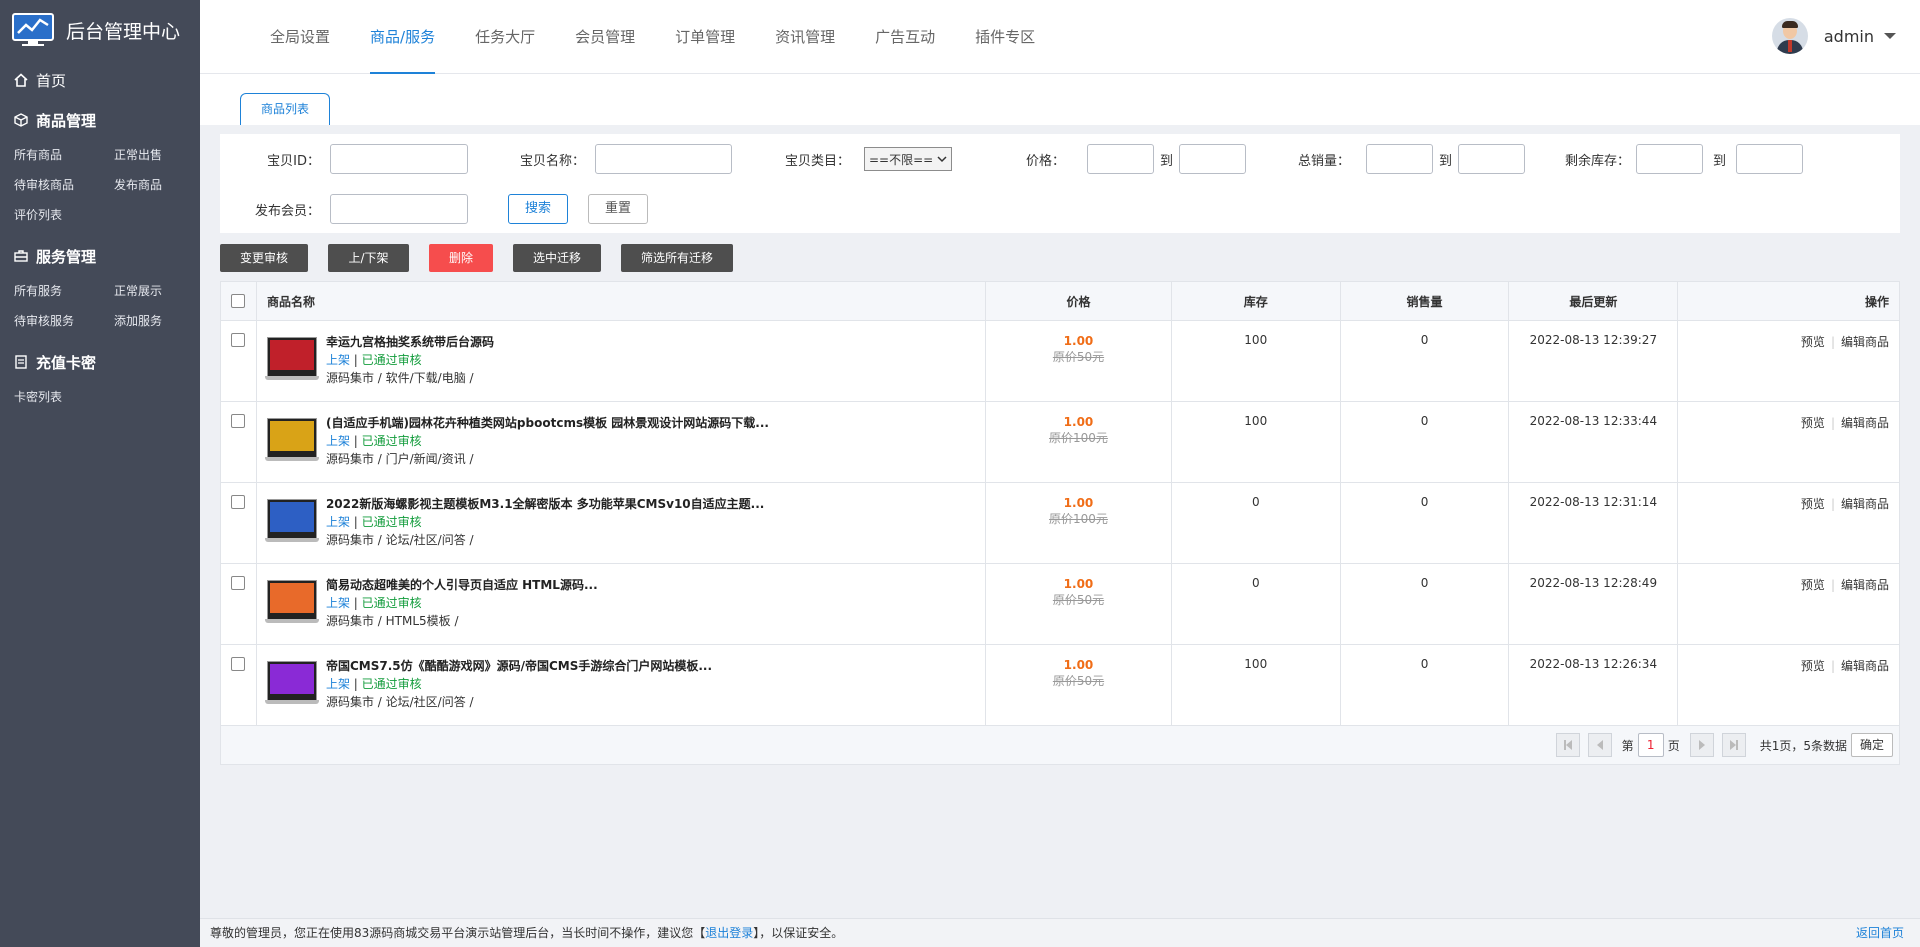 This screenshot has height=947, width=1920. Describe the element at coordinates (300, 37) in the screenshot. I see `tab-global-settings: 全局设置` at that location.